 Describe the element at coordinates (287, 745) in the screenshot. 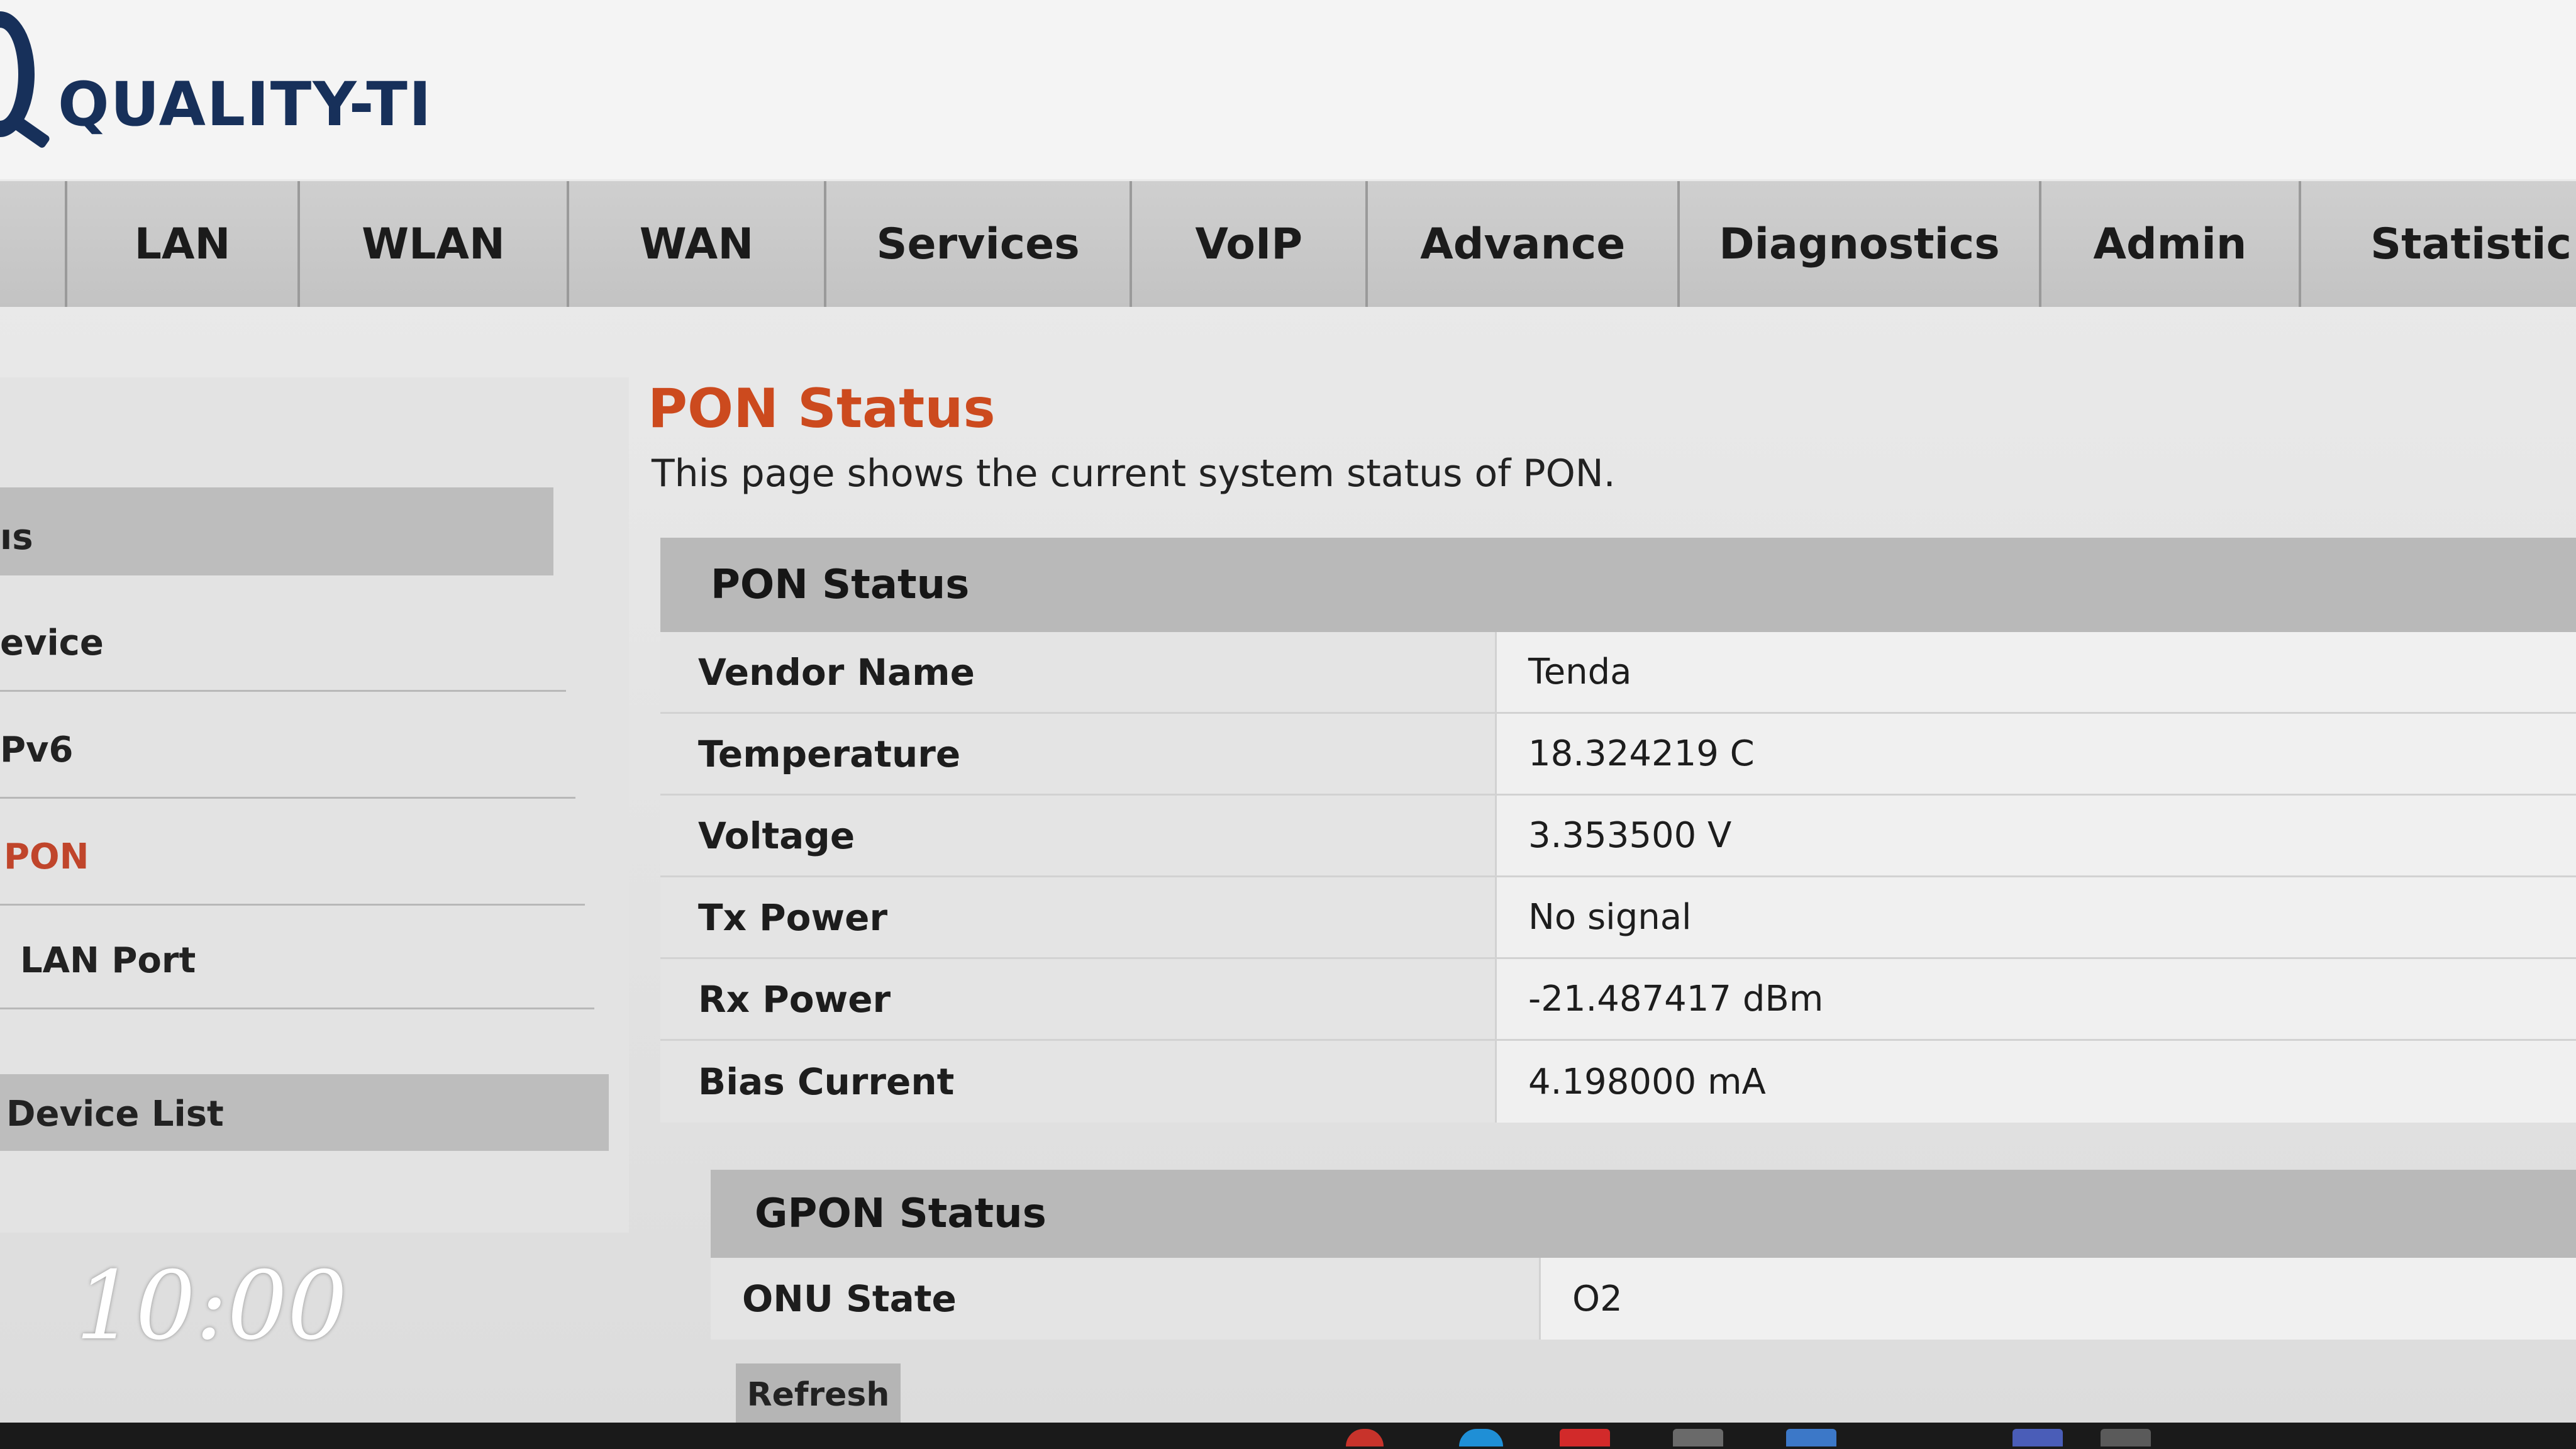

I see `sidebar-item-ipv6: Pv6` at that location.